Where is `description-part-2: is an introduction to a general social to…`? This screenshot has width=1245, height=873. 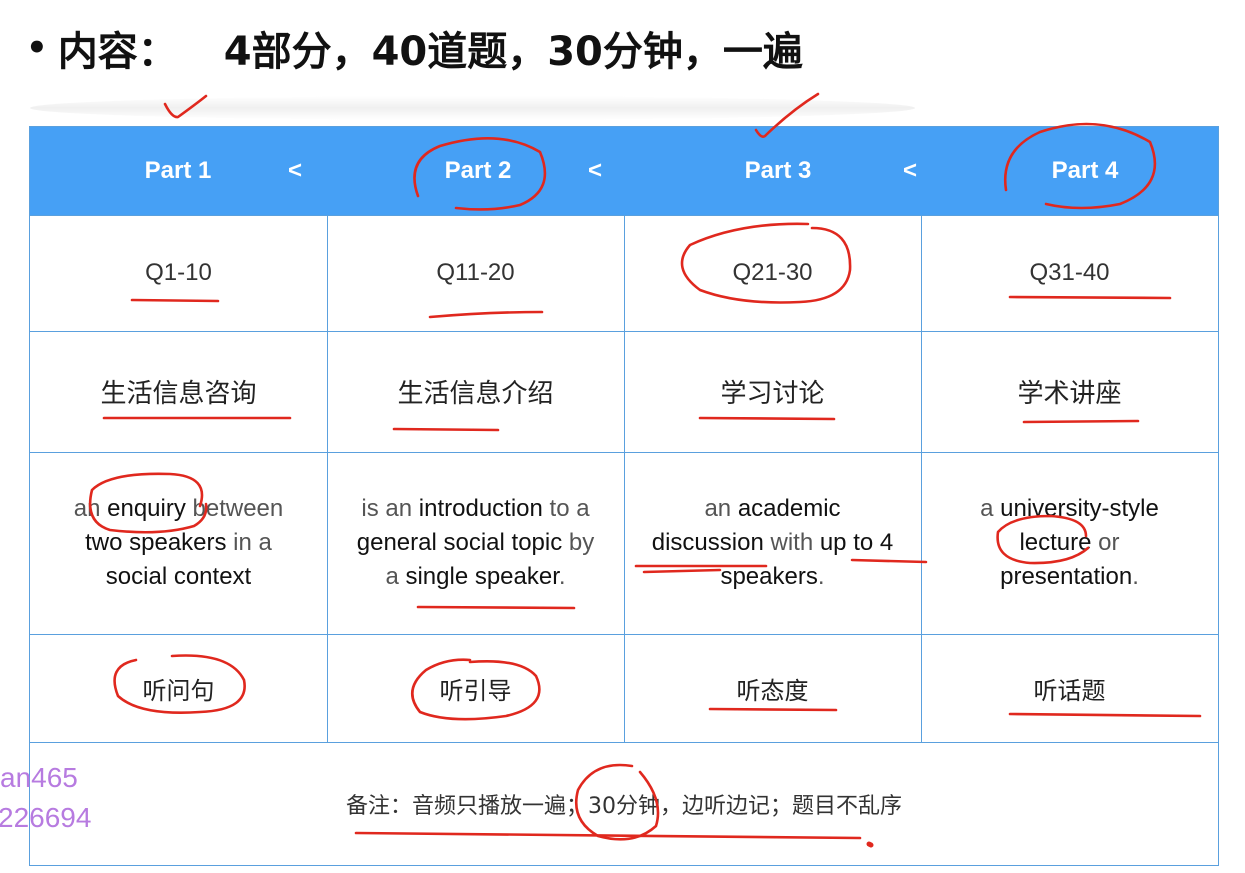 description-part-2: is an introduction to a general social to… is located at coordinates (475, 543).